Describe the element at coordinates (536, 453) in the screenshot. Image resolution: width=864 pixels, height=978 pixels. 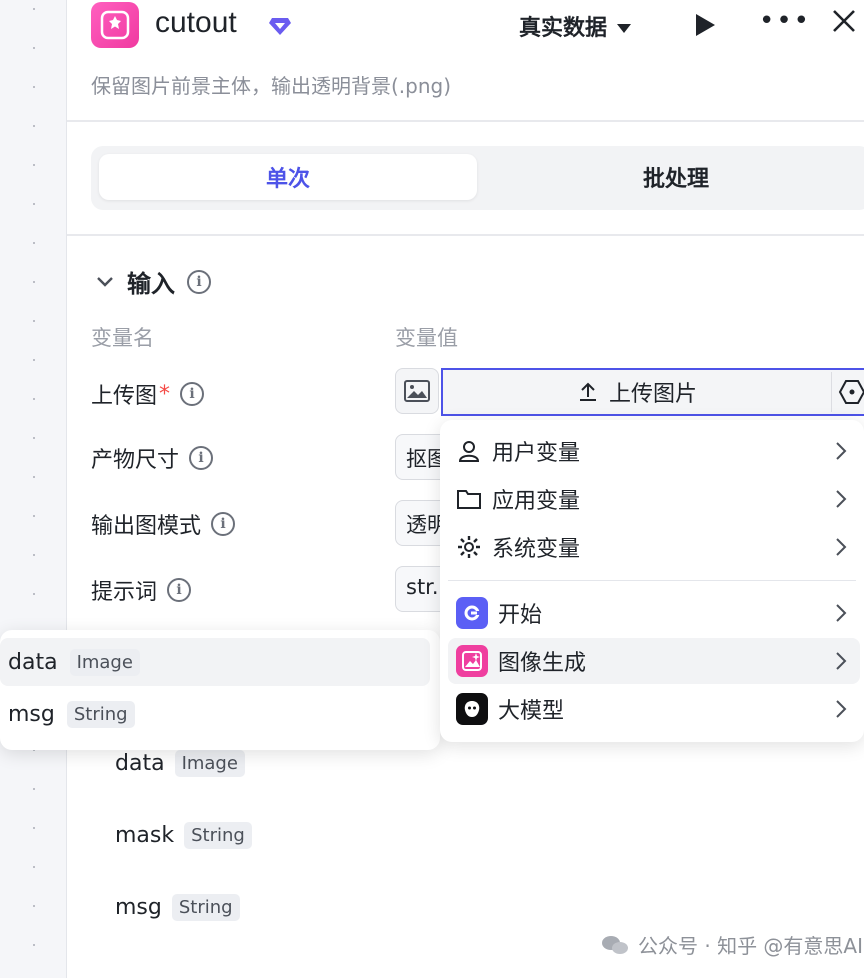
I see `menu-item-label: 用户变量` at that location.